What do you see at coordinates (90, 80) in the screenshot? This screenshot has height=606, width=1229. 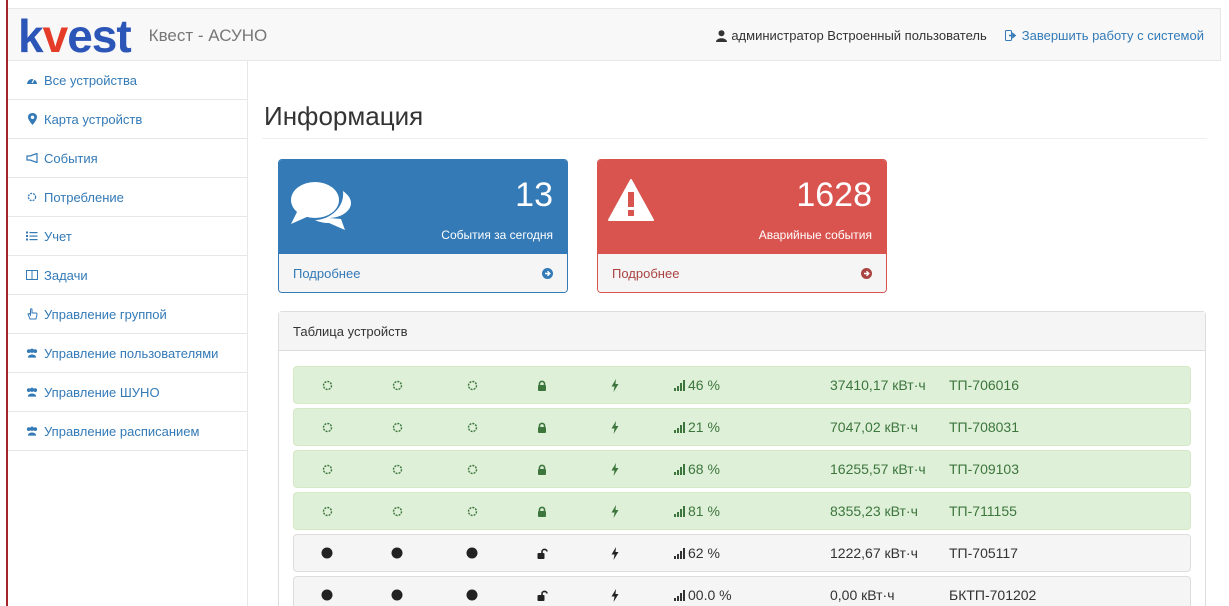 I see `sidebar-item-label: Все устройства` at bounding box center [90, 80].